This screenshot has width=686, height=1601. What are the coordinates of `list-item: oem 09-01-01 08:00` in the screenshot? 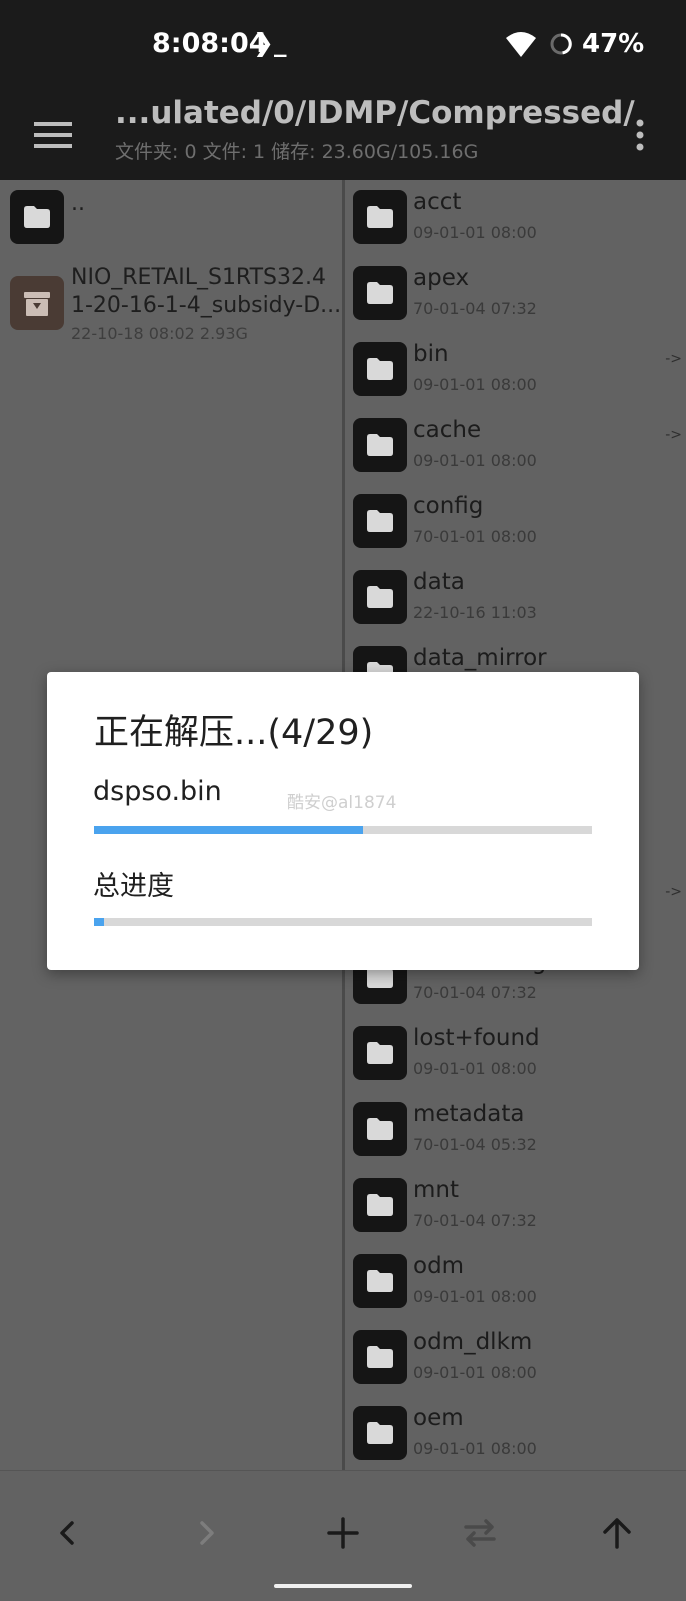 It's located at (515, 1433).